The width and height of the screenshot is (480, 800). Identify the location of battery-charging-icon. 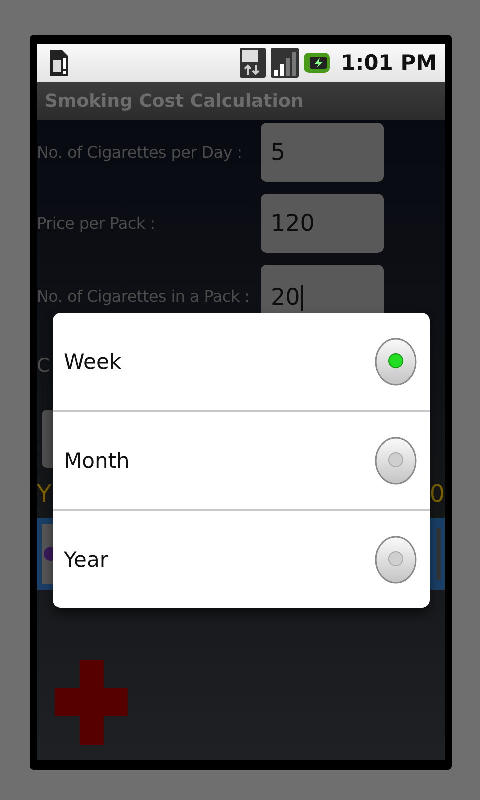
(317, 63).